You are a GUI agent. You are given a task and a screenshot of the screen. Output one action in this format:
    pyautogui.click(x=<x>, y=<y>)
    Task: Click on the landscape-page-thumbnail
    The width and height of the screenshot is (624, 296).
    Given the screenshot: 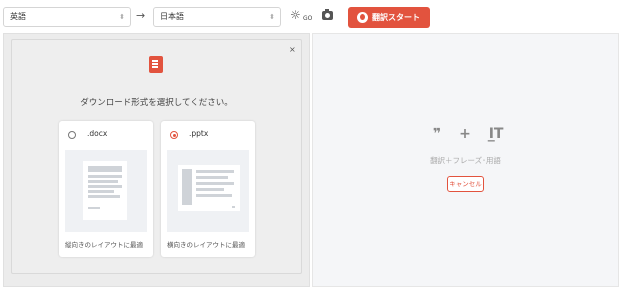 What is the action you would take?
    pyautogui.click(x=209, y=188)
    